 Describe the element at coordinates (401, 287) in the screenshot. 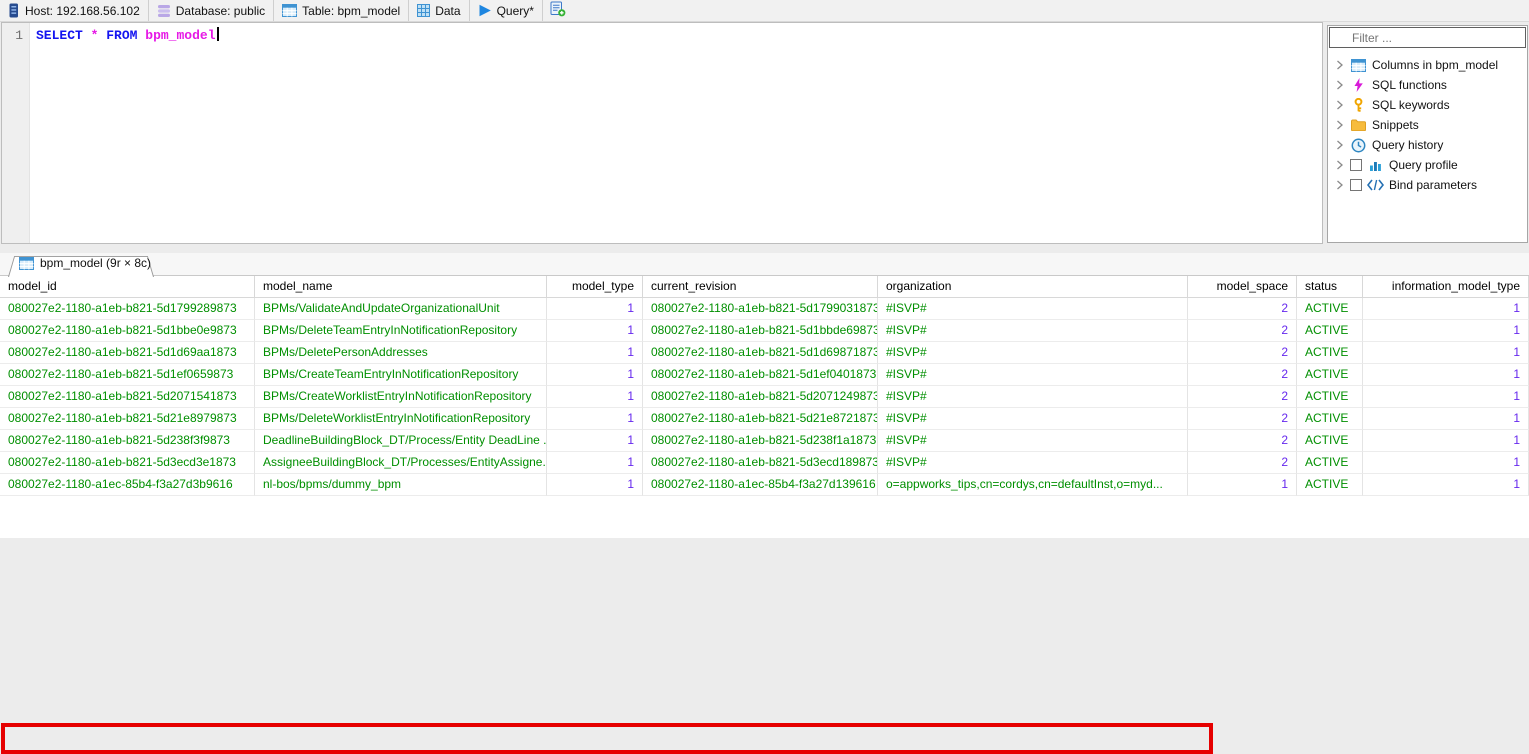

I see `column-header-model_name: model_name` at that location.